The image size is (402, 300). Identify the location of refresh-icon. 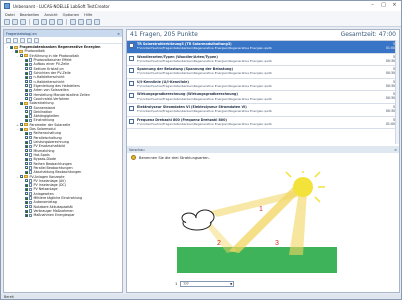
(36, 40).